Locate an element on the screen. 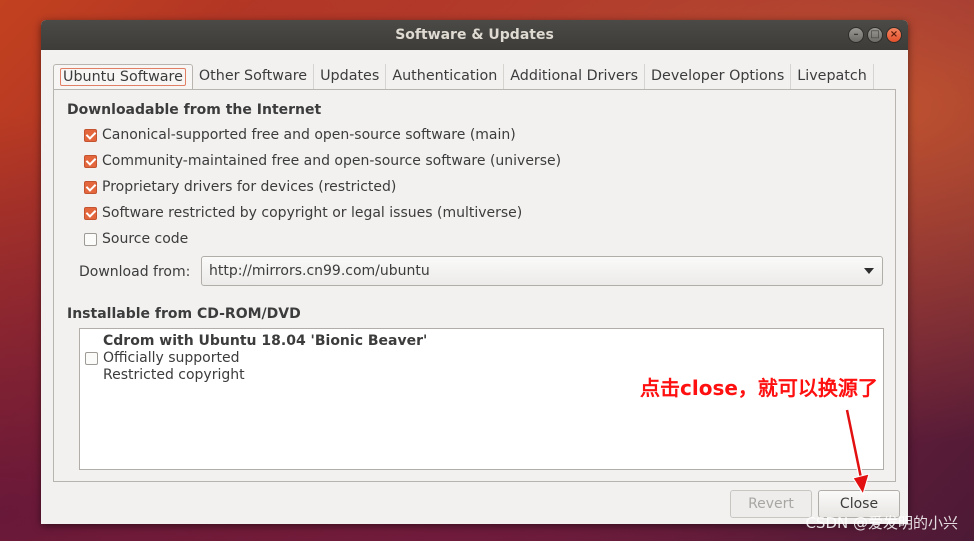 The image size is (974, 541). tab-developer-options: Developer Options is located at coordinates (718, 76).